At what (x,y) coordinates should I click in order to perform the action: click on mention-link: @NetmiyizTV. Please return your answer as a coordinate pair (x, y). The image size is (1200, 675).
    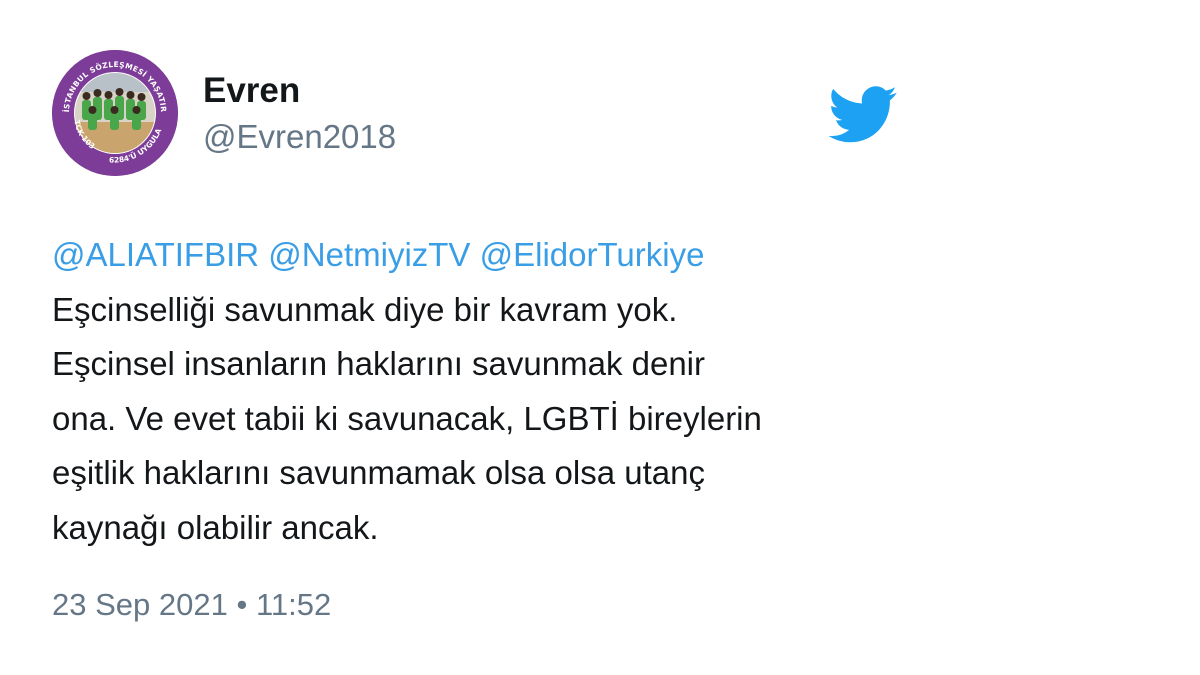
    Looking at the image, I should click on (369, 254).